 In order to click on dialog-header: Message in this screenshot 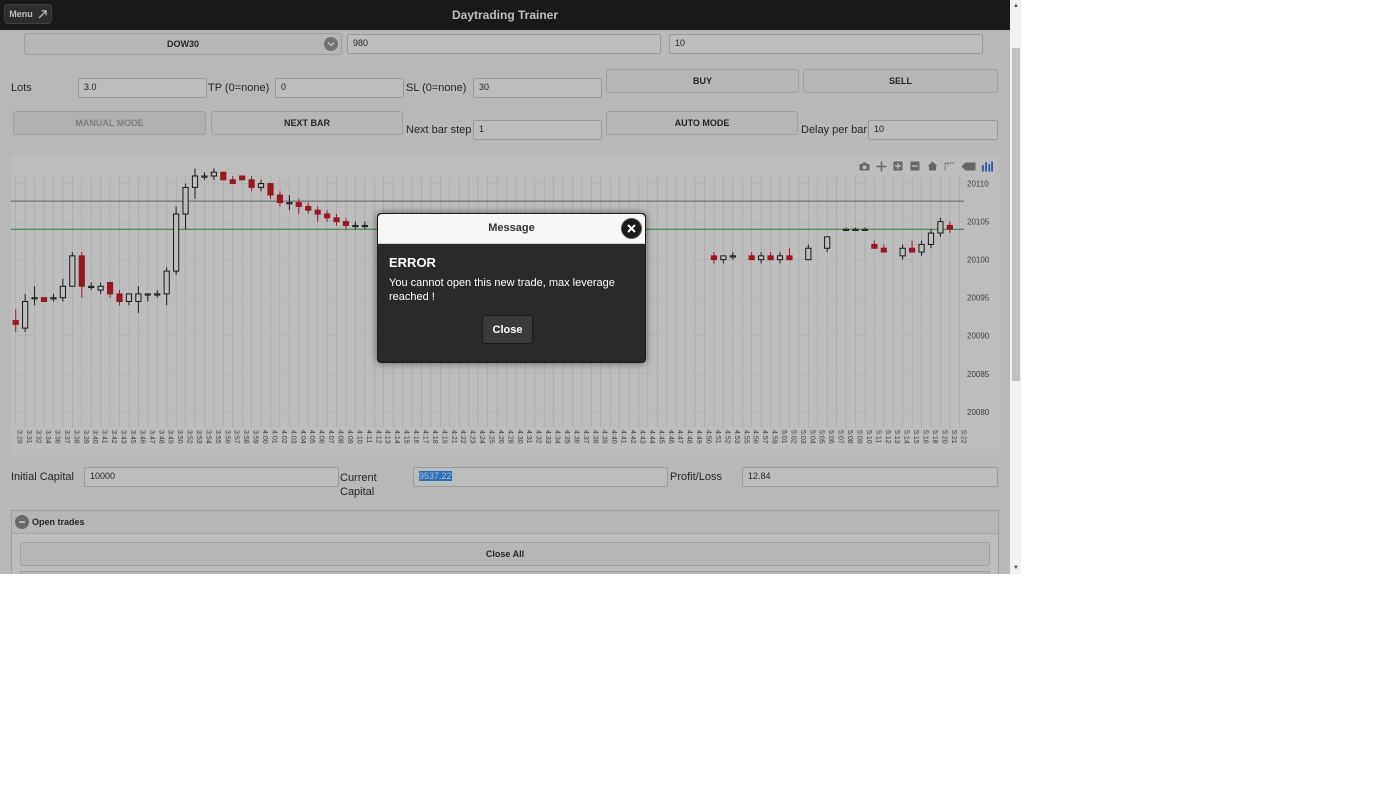, I will do `click(511, 229)`.